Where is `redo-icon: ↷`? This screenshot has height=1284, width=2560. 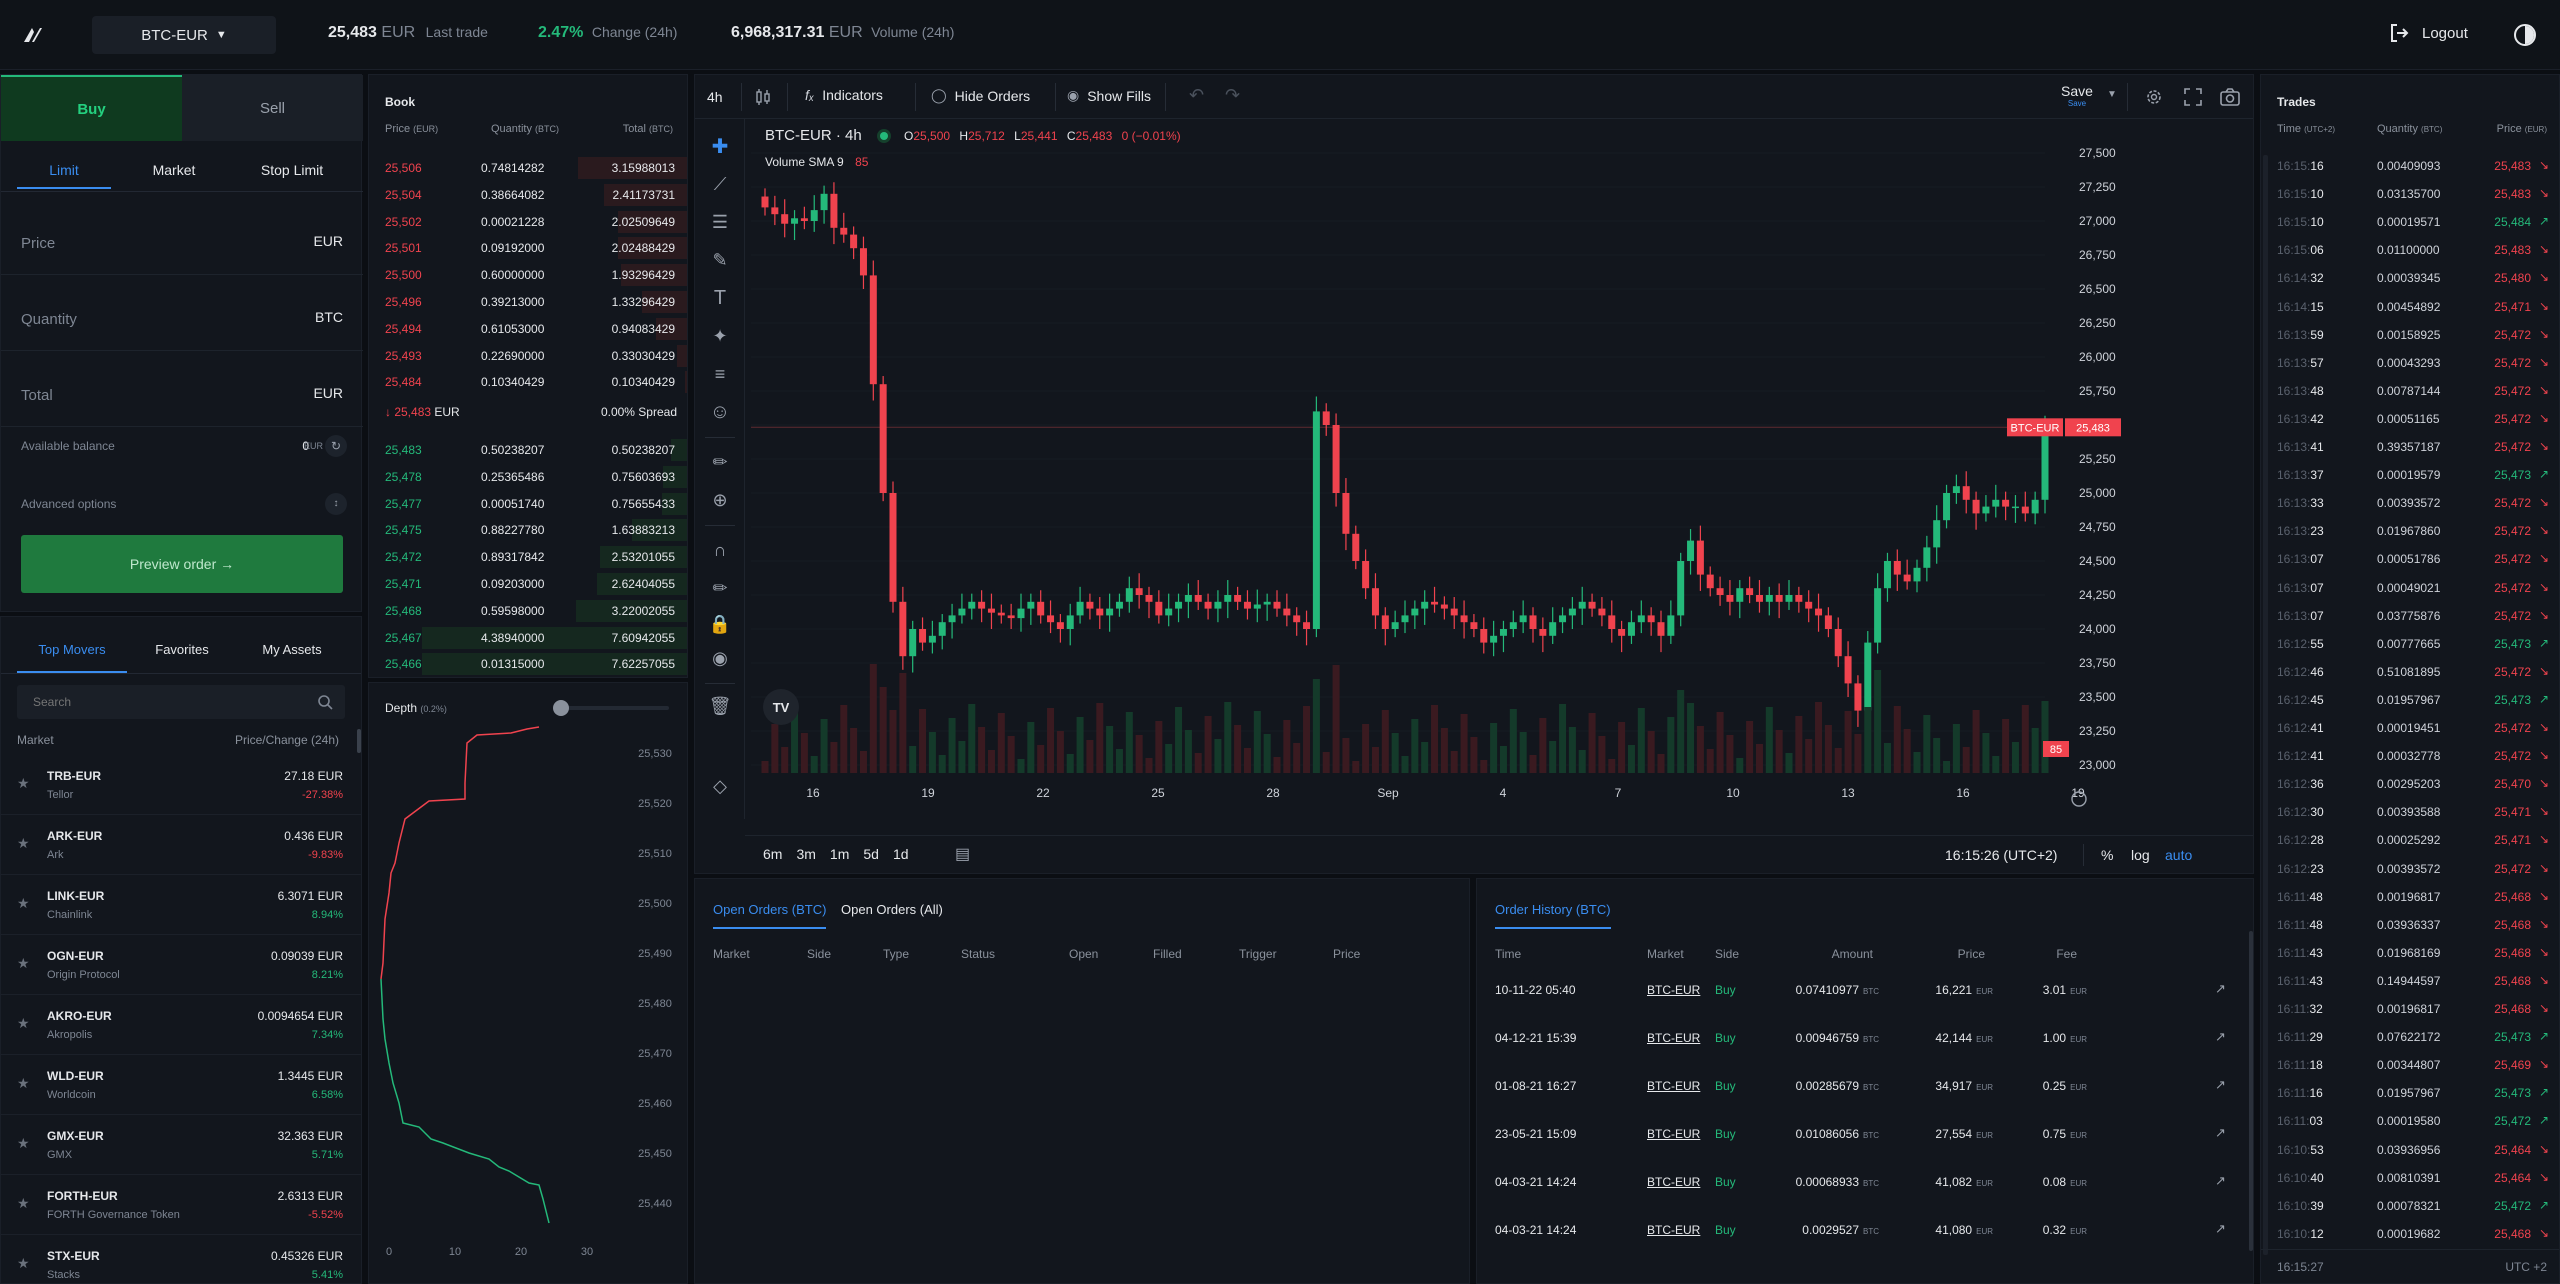 redo-icon: ↷ is located at coordinates (1232, 95).